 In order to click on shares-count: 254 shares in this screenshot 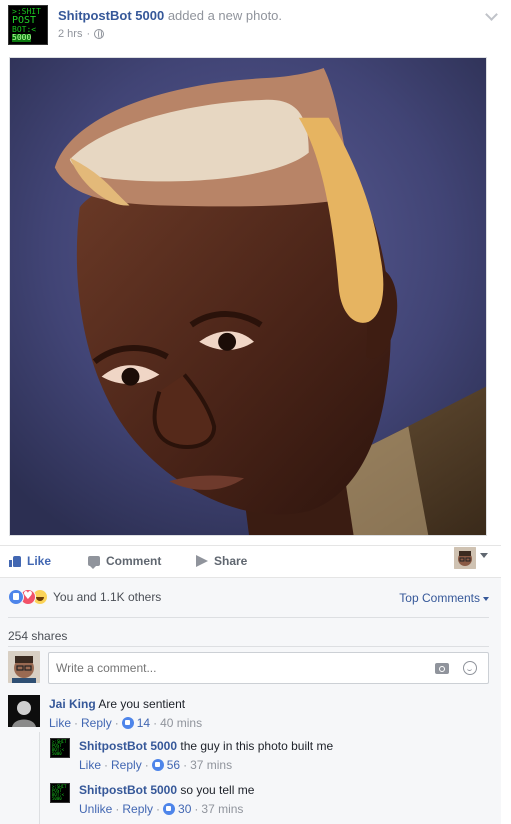, I will do `click(37, 636)`.